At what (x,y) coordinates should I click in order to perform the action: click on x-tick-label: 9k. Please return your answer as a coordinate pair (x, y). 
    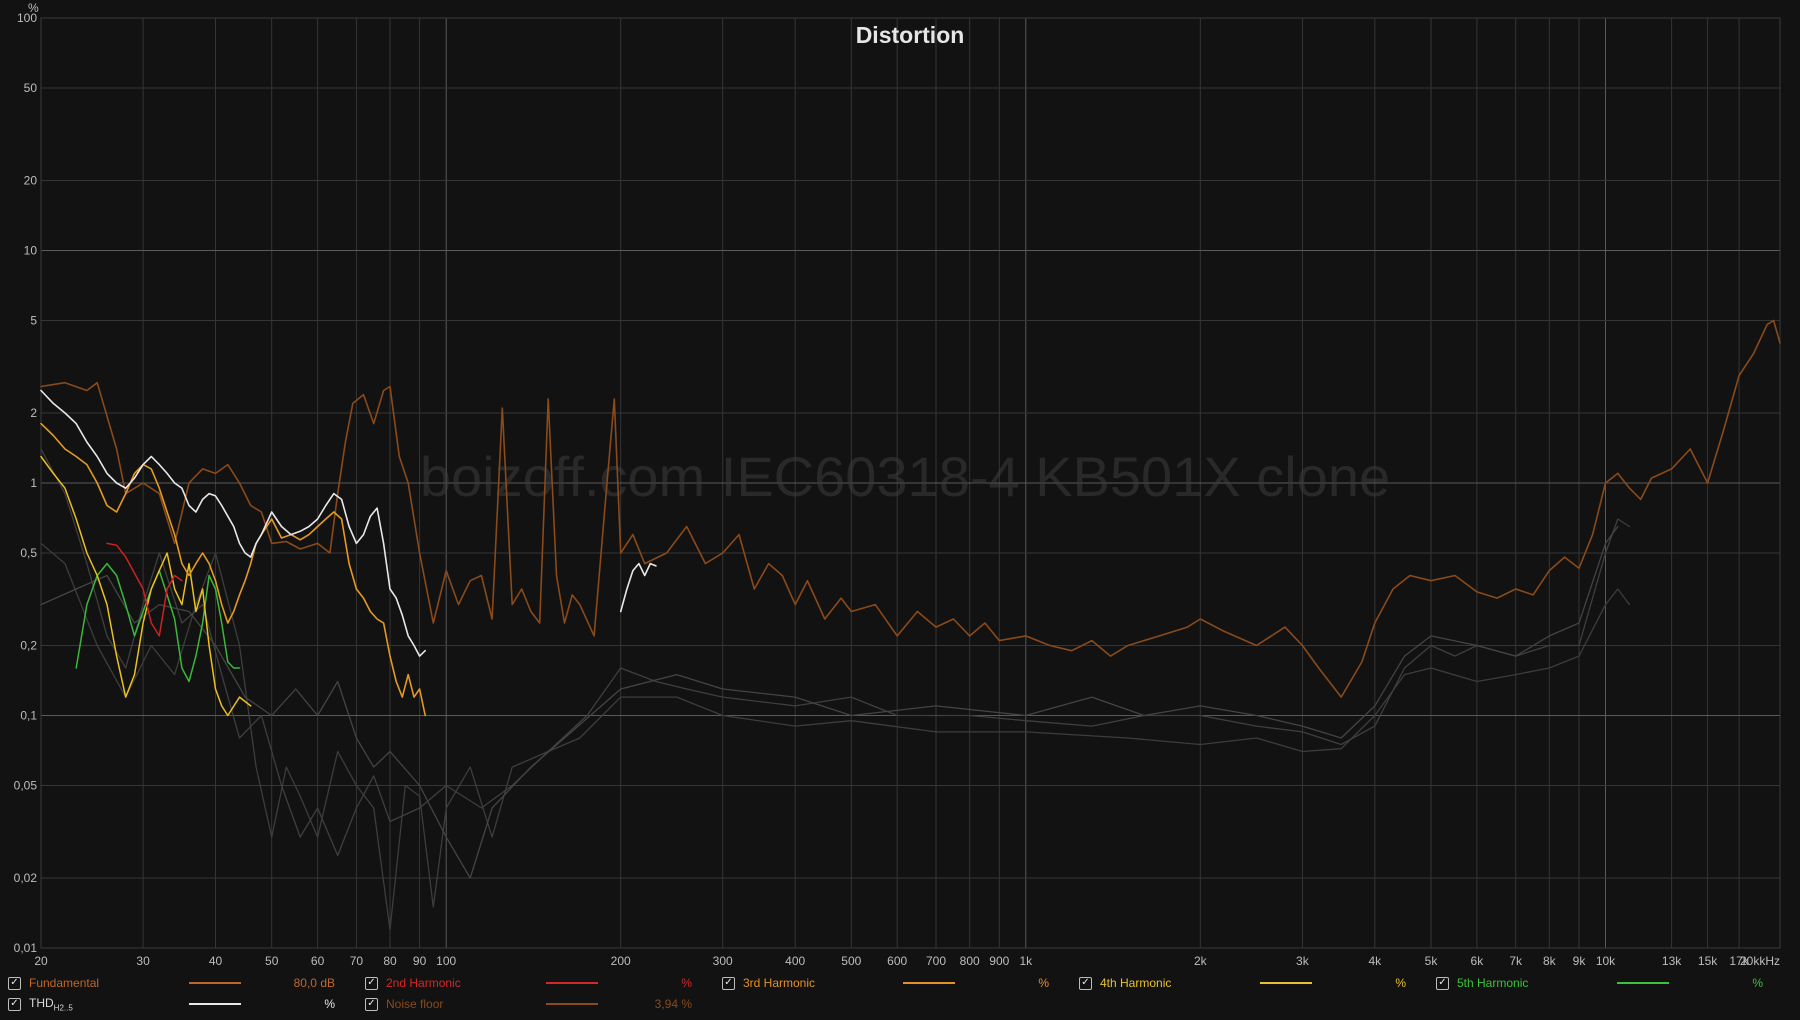
    Looking at the image, I should click on (1580, 961).